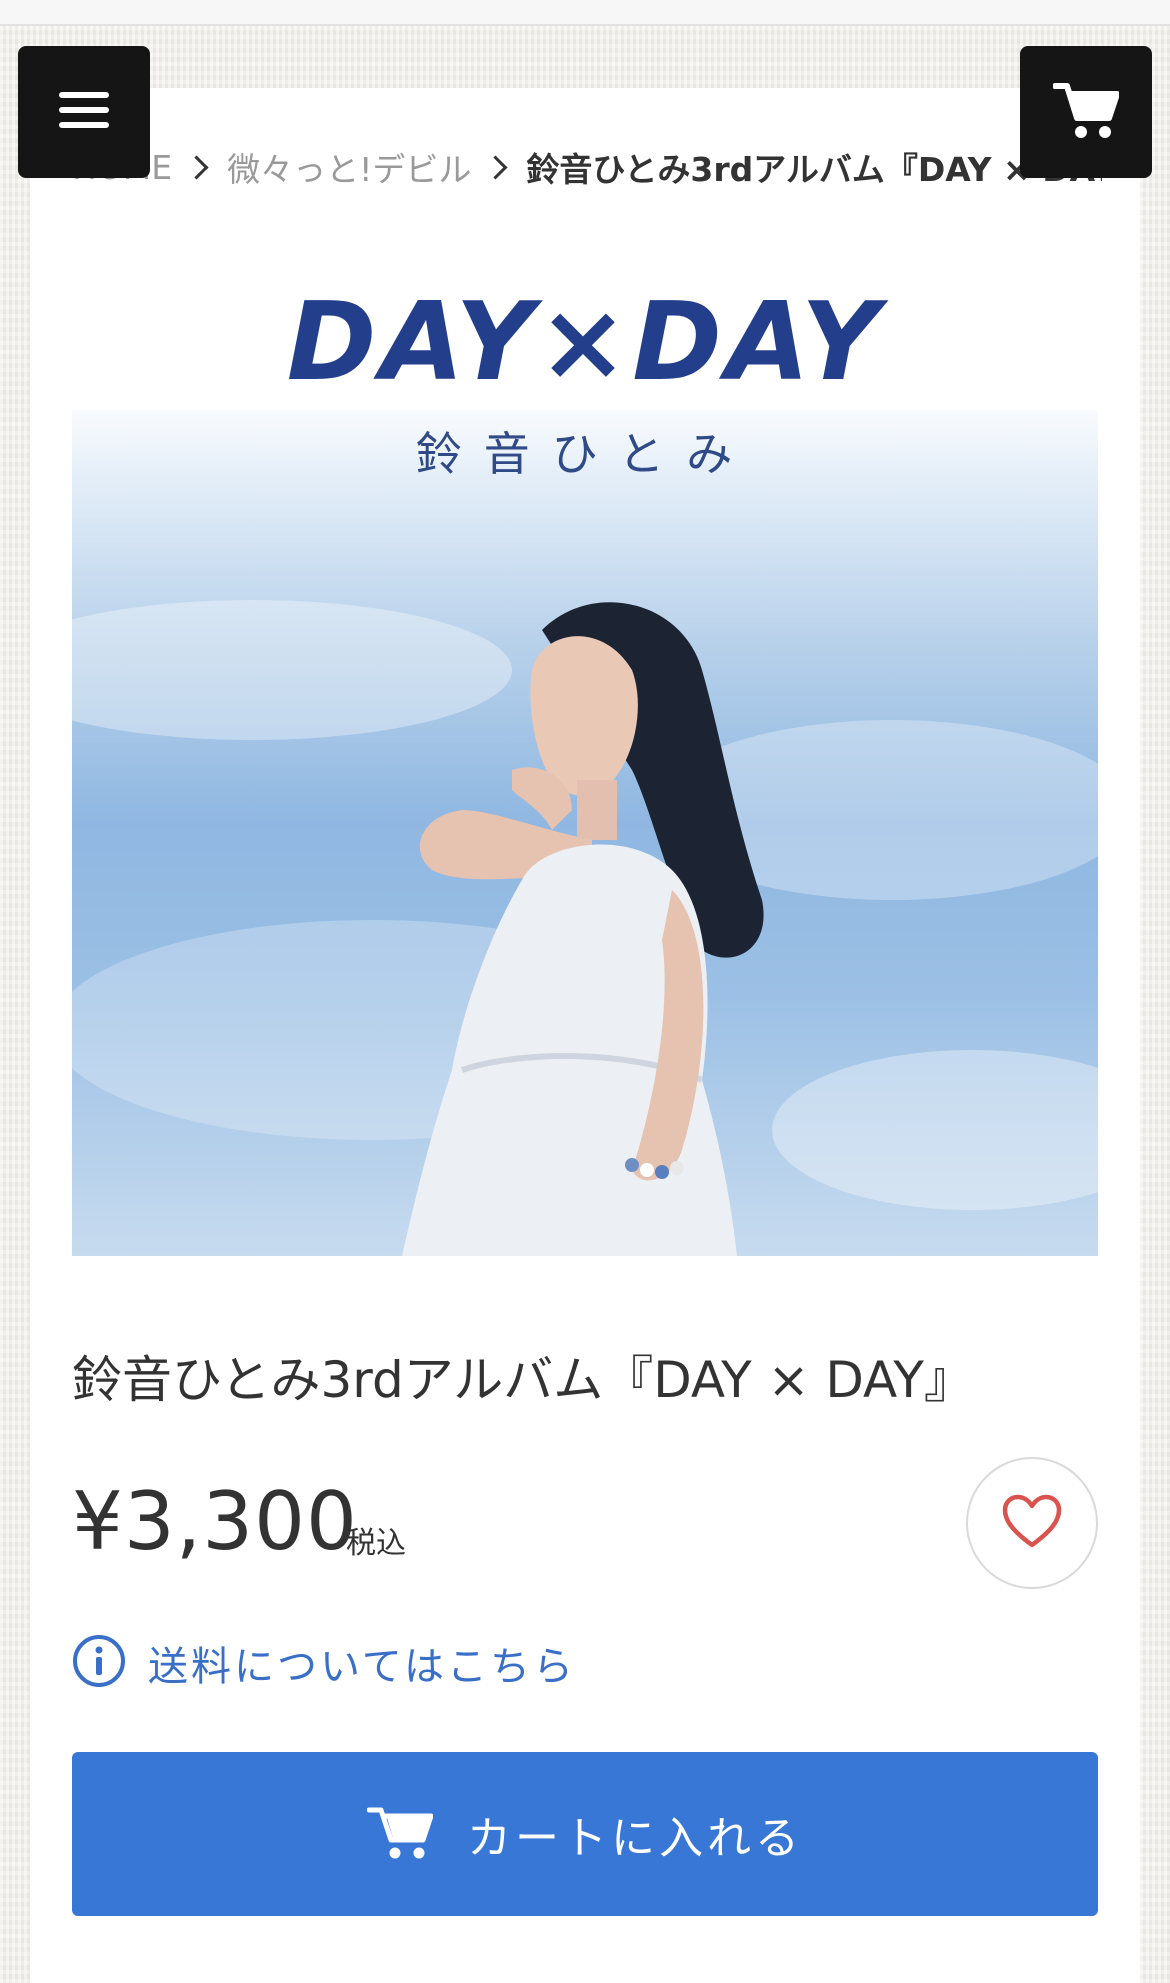 This screenshot has height=1983, width=1170. I want to click on cover-title: DAY×DAY, so click(585, 342).